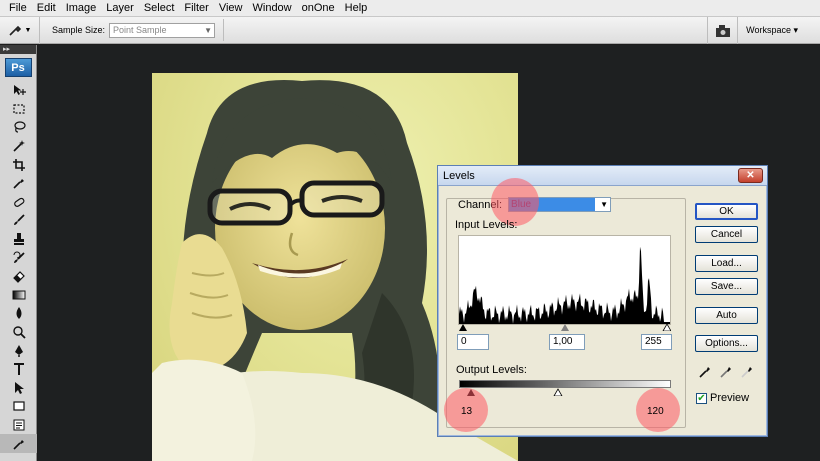 This screenshot has width=820, height=461. I want to click on menu-view: View, so click(231, 8).